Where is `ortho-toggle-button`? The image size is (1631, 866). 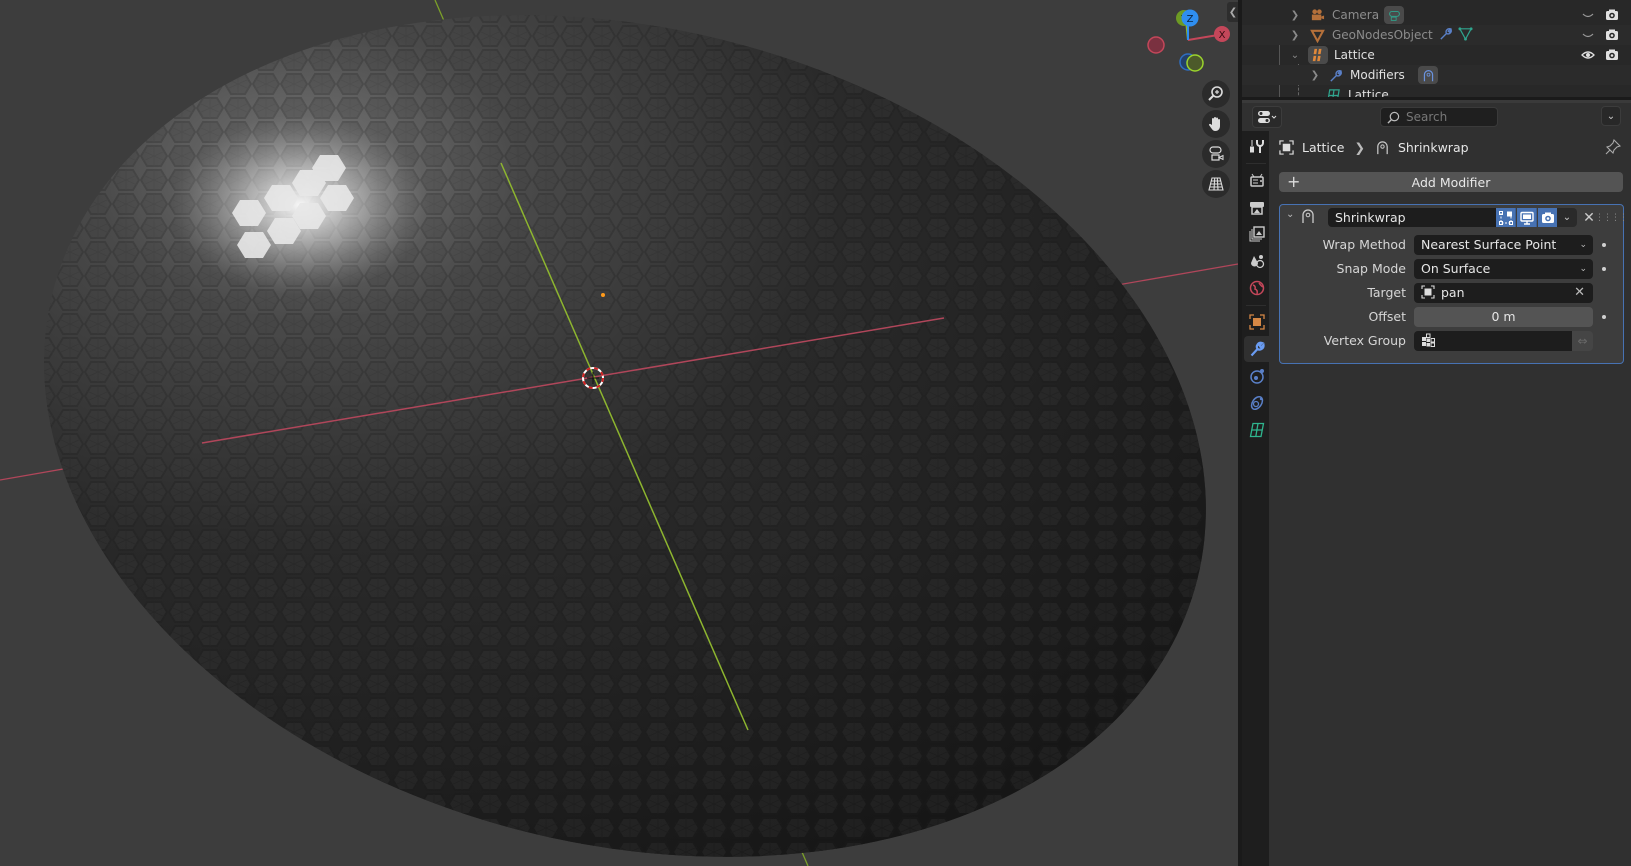 ortho-toggle-button is located at coordinates (1216, 184).